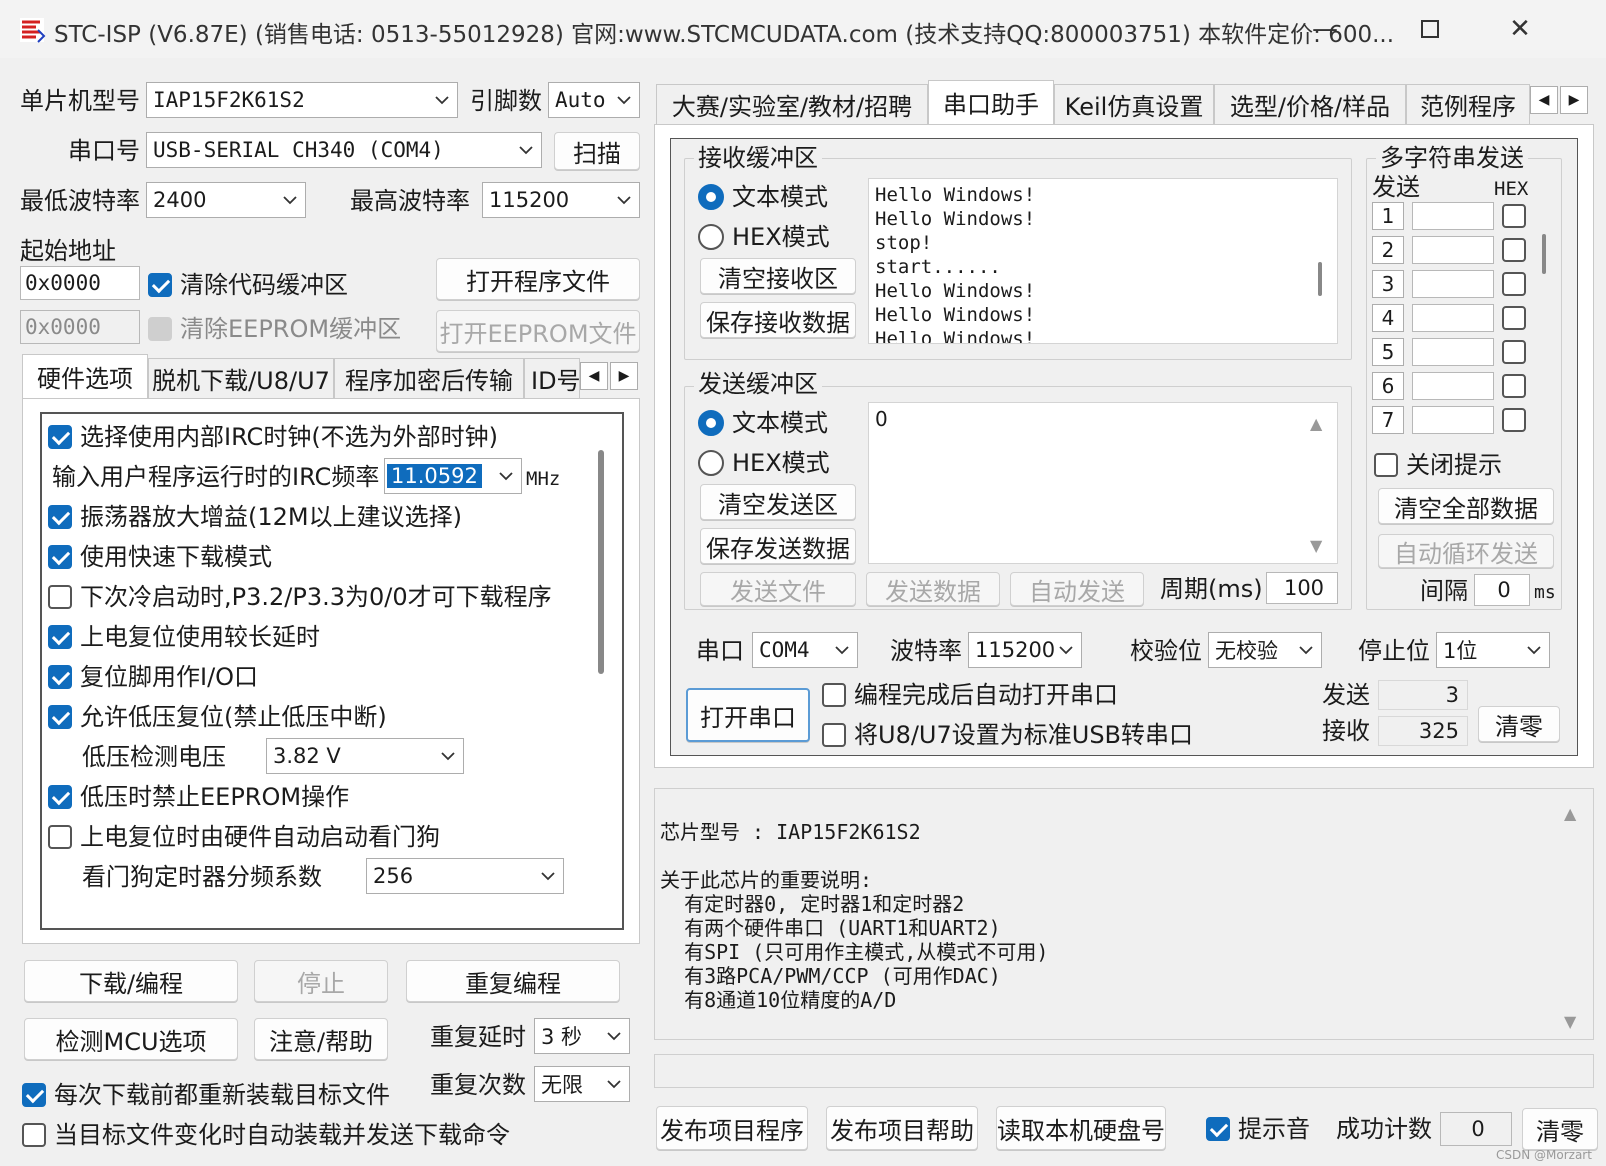 Image resolution: width=1606 pixels, height=1166 pixels. Describe the element at coordinates (302, 100) in the screenshot. I see `mcu-select: IAP15F2K61S2` at that location.